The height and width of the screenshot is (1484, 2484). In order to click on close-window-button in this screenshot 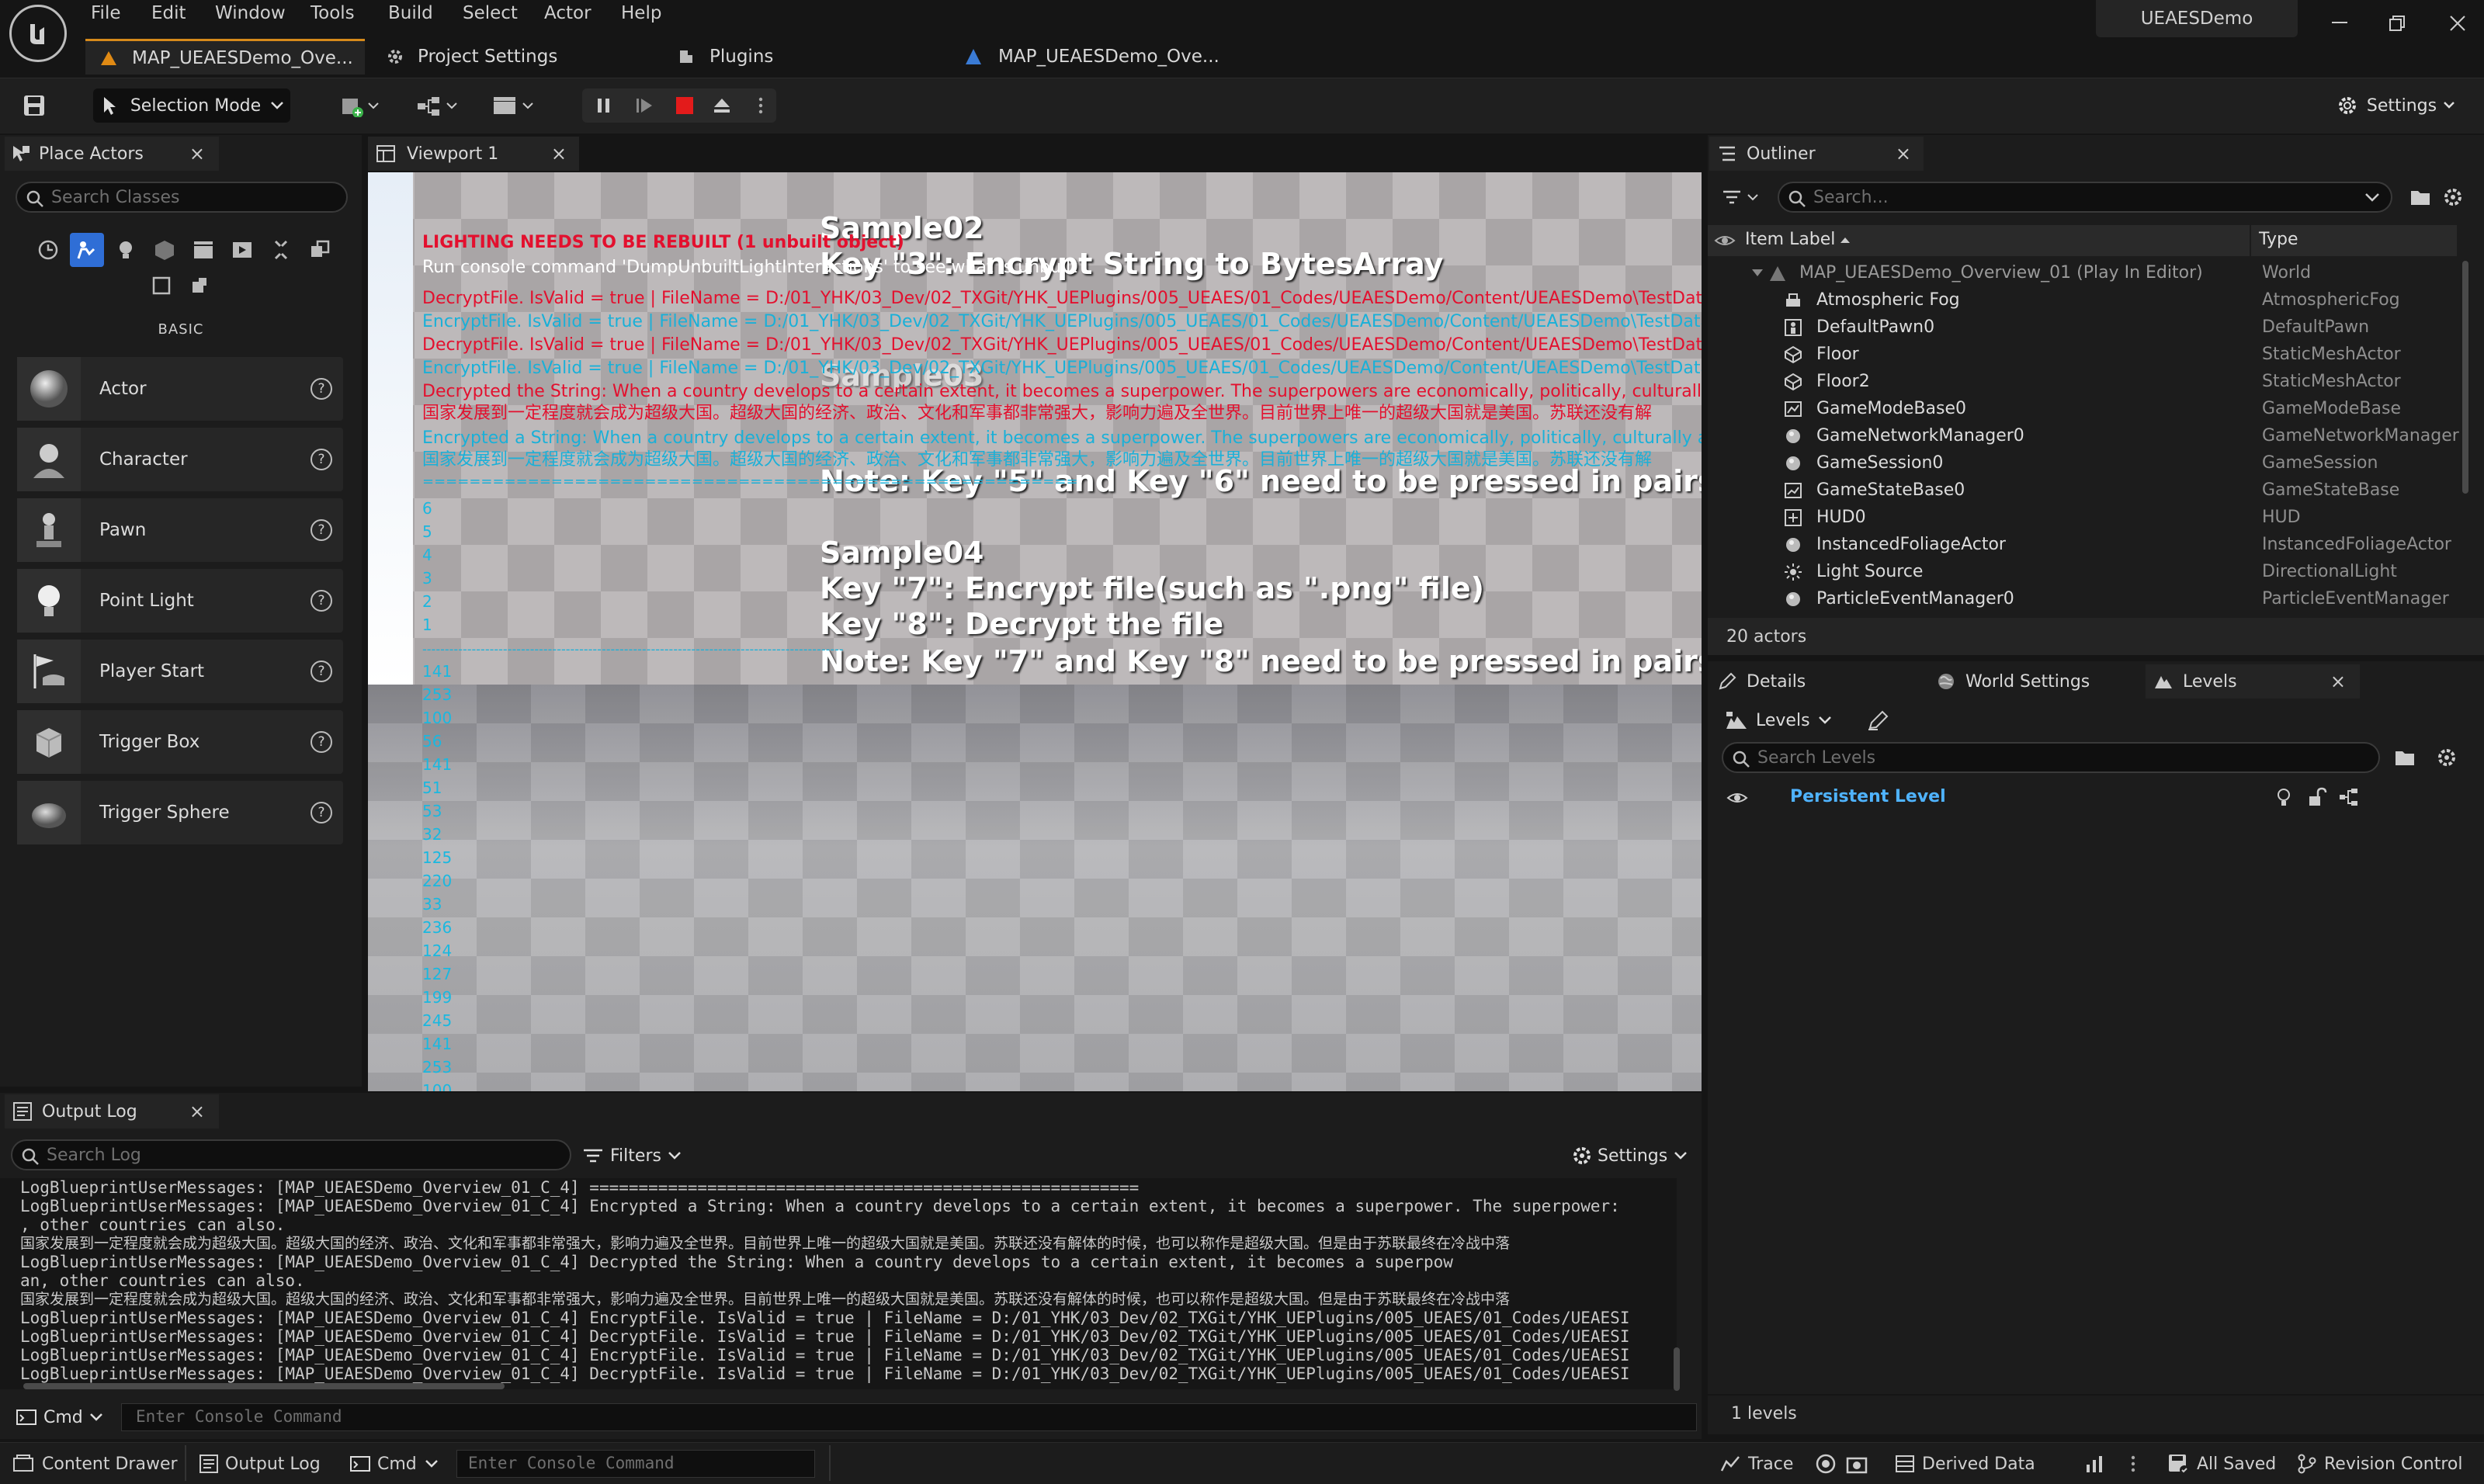, I will do `click(2457, 24)`.